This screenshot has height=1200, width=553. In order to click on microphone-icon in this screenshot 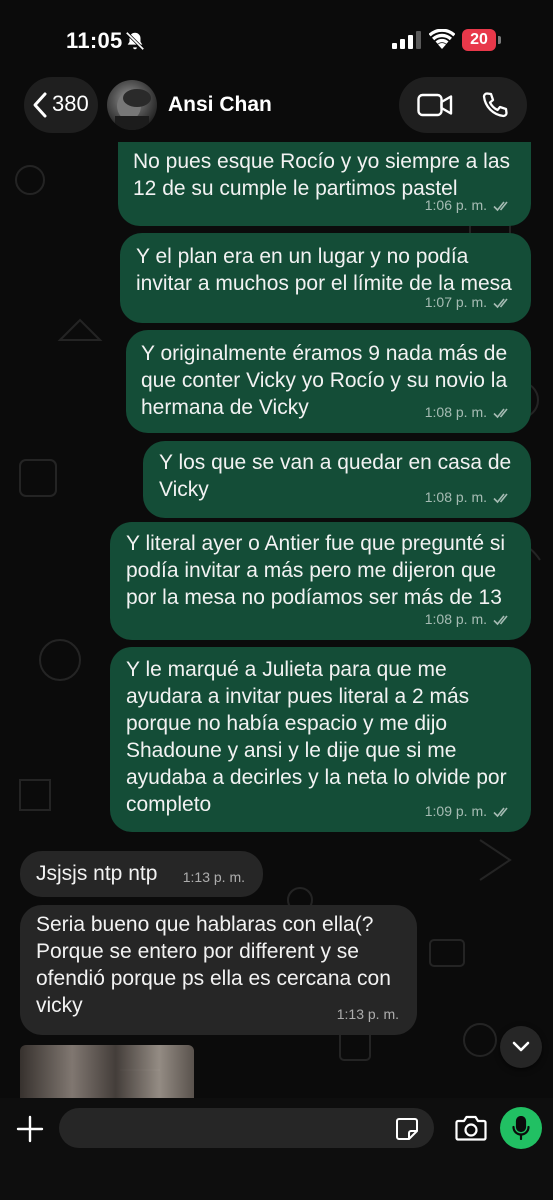, I will do `click(521, 1128)`.